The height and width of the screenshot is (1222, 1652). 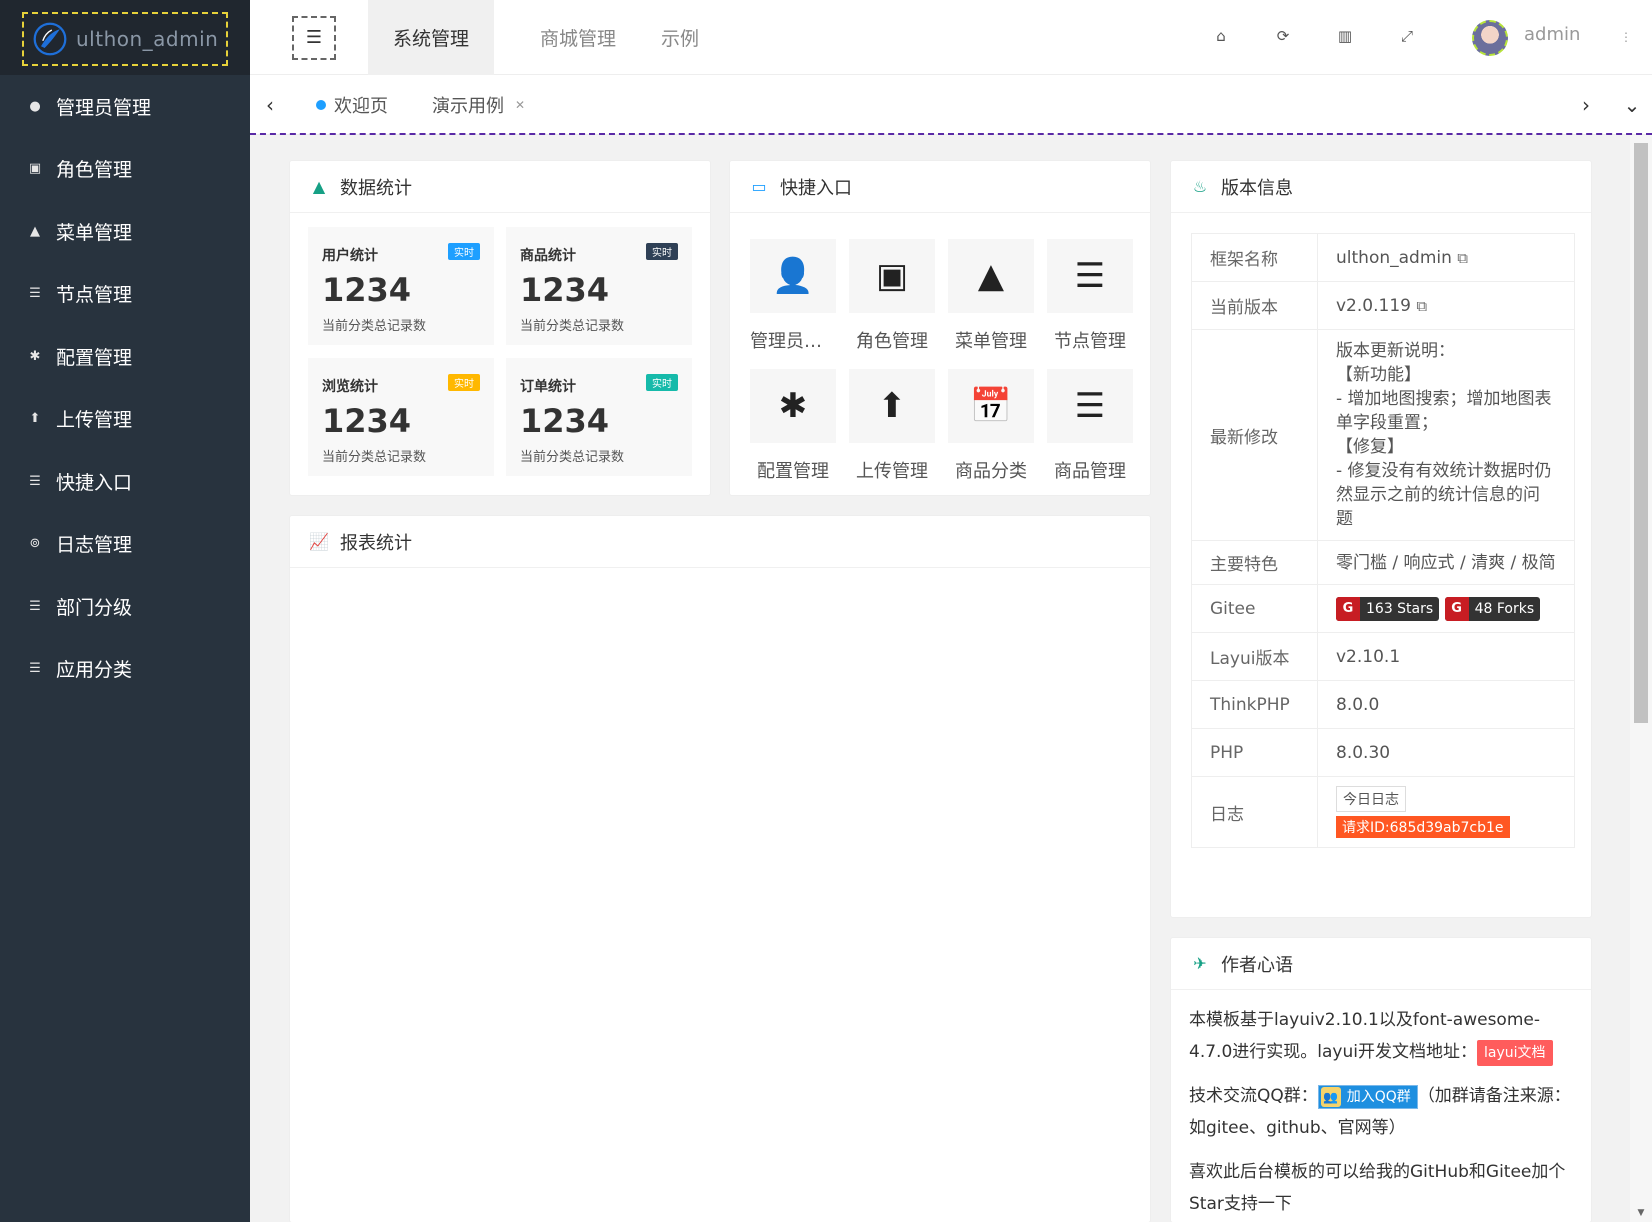 What do you see at coordinates (816, 188) in the screenshot?
I see `card-title-text: 快捷入口` at bounding box center [816, 188].